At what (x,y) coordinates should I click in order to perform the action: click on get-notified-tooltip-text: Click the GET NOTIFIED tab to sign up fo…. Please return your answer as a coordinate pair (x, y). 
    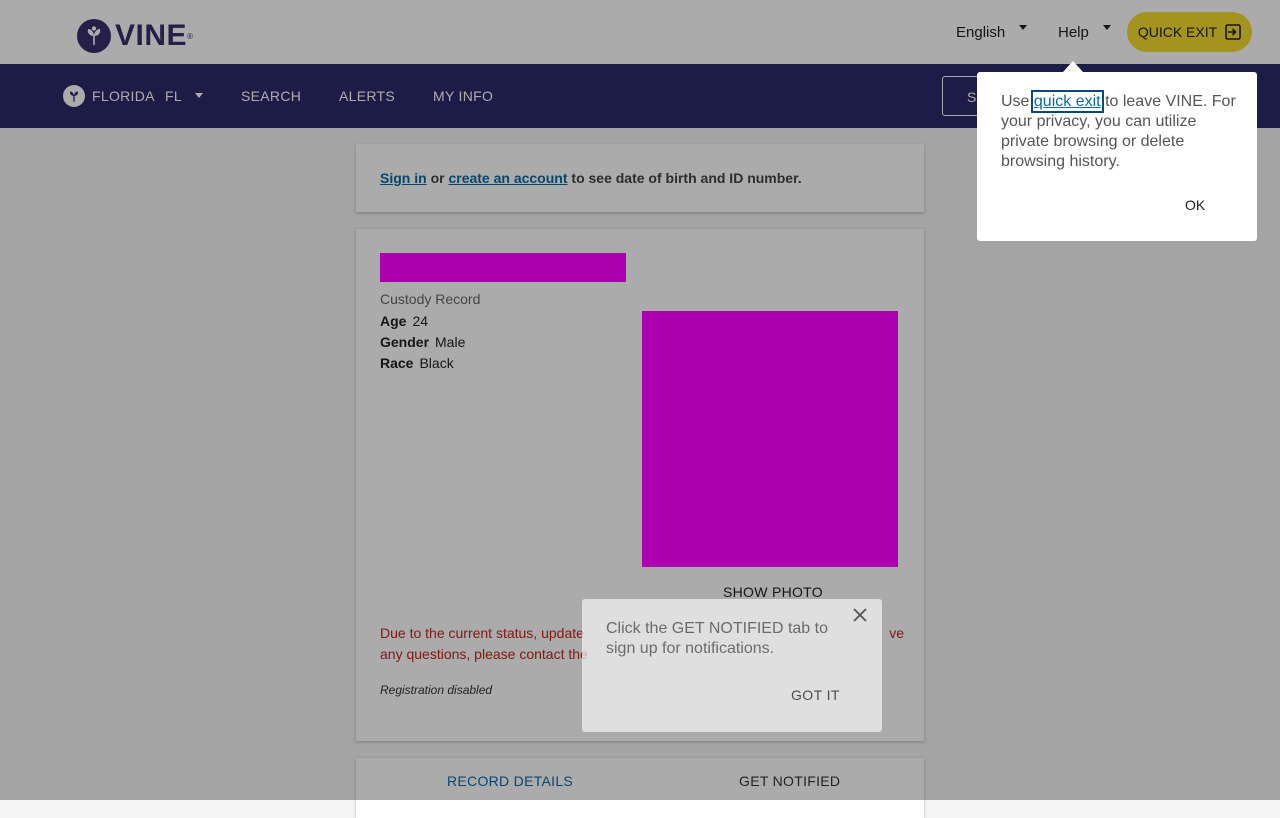
    Looking at the image, I should click on (717, 638).